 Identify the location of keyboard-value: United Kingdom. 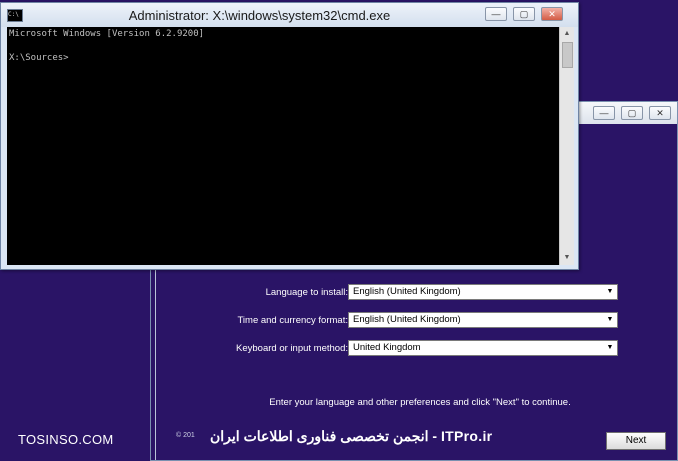
(387, 347).